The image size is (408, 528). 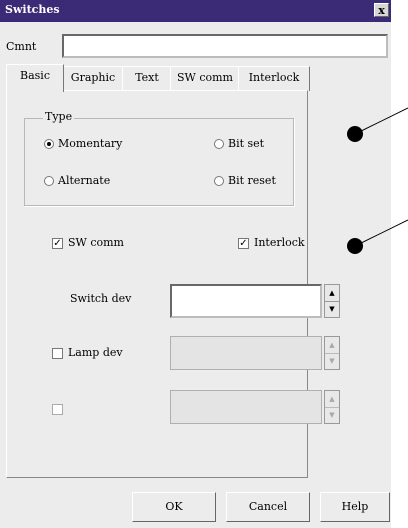 What do you see at coordinates (57, 243) in the screenshot?
I see `sw-comm-checkbox: ✓` at bounding box center [57, 243].